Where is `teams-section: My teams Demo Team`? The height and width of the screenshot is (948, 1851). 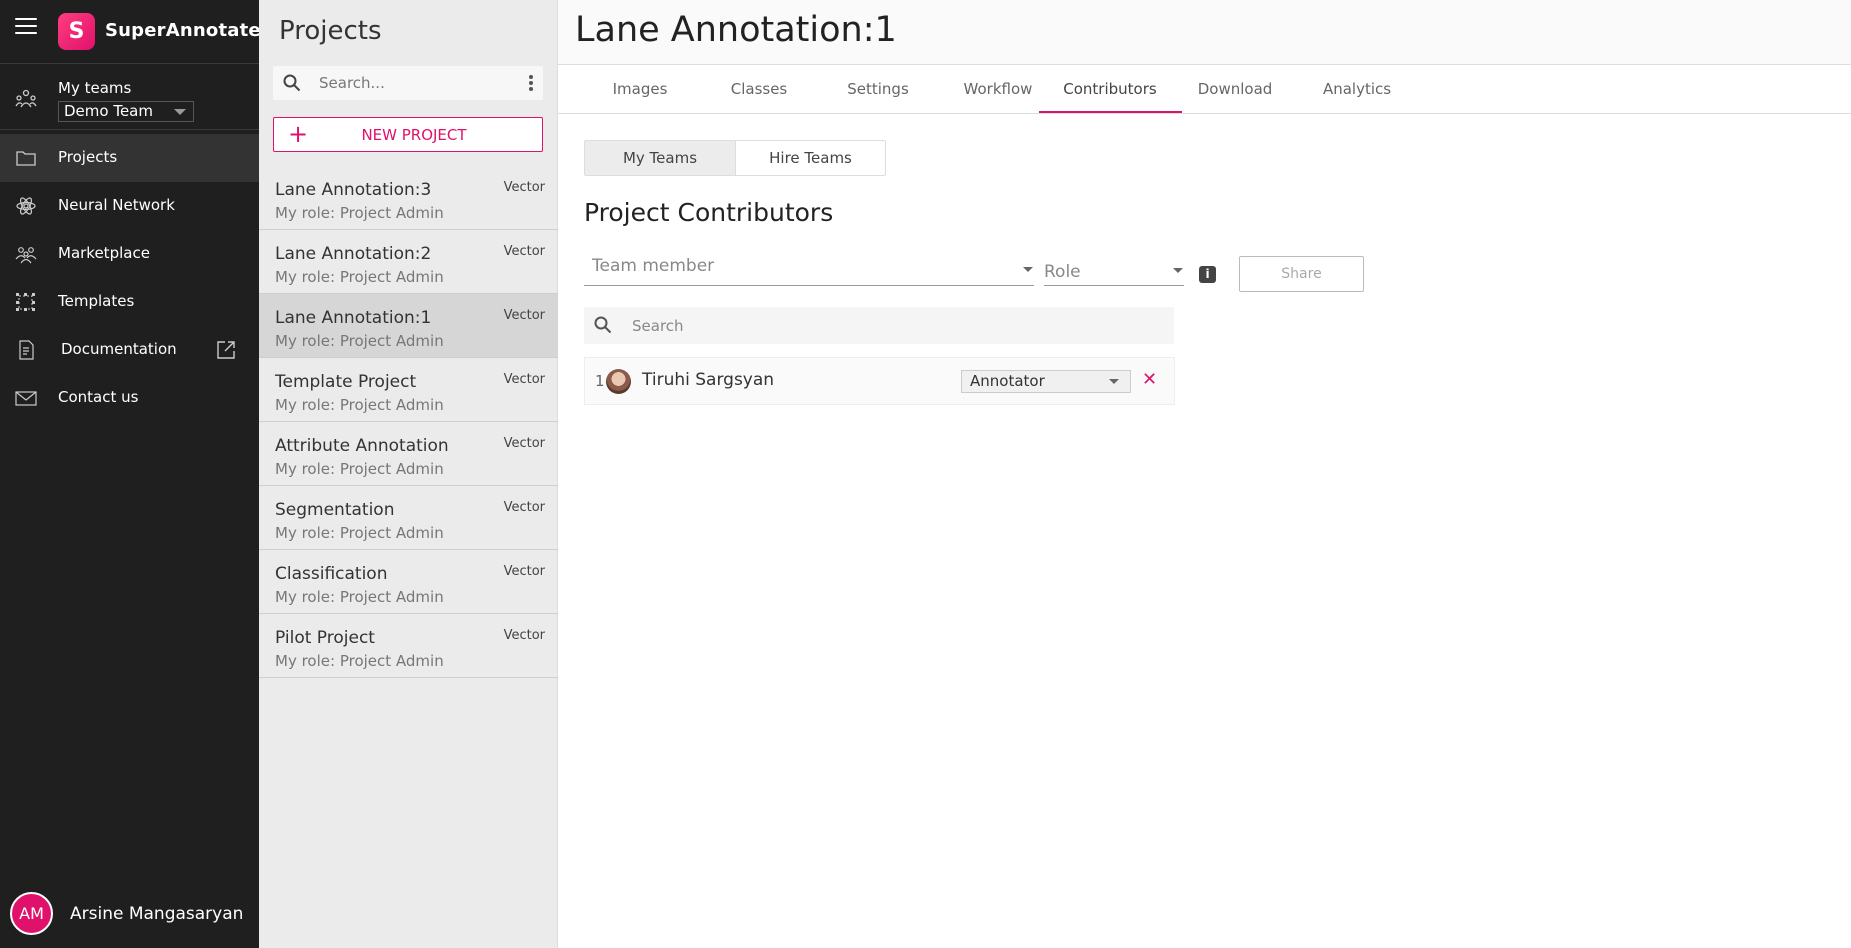
teams-section: My teams Demo Team is located at coordinates (129, 97).